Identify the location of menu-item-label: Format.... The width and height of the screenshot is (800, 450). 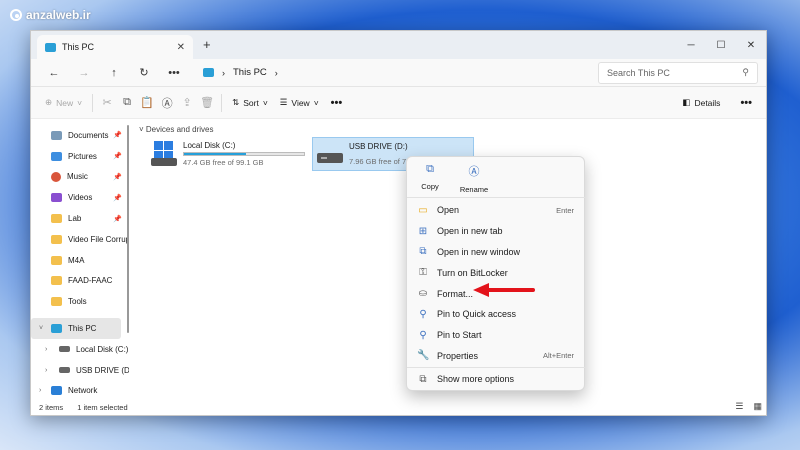
(455, 293).